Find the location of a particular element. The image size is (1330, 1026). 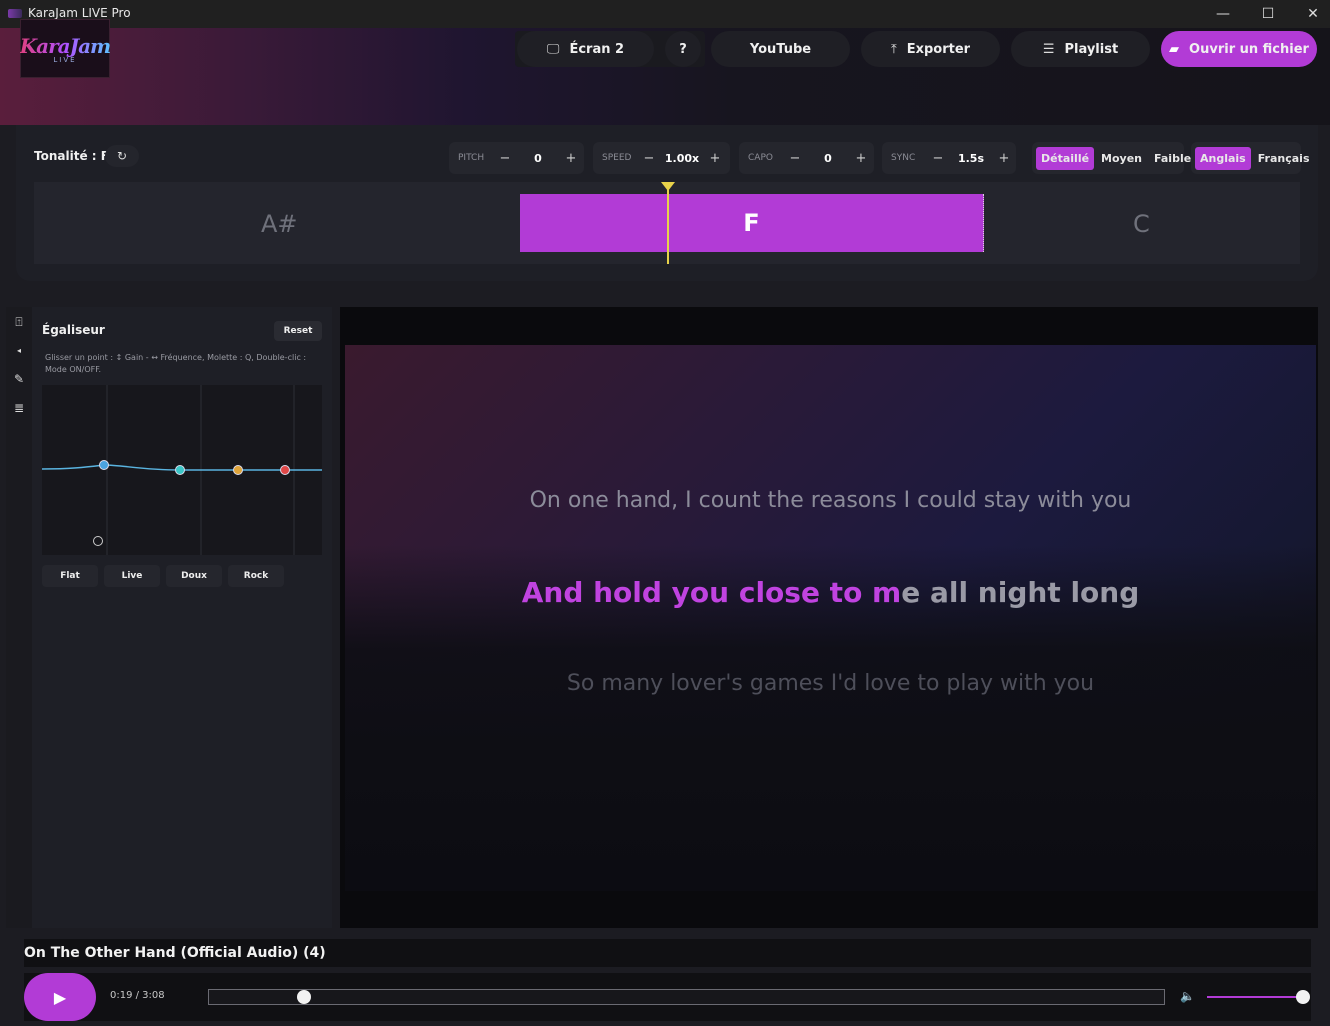

refresh-icon: ↻ is located at coordinates (122, 156).